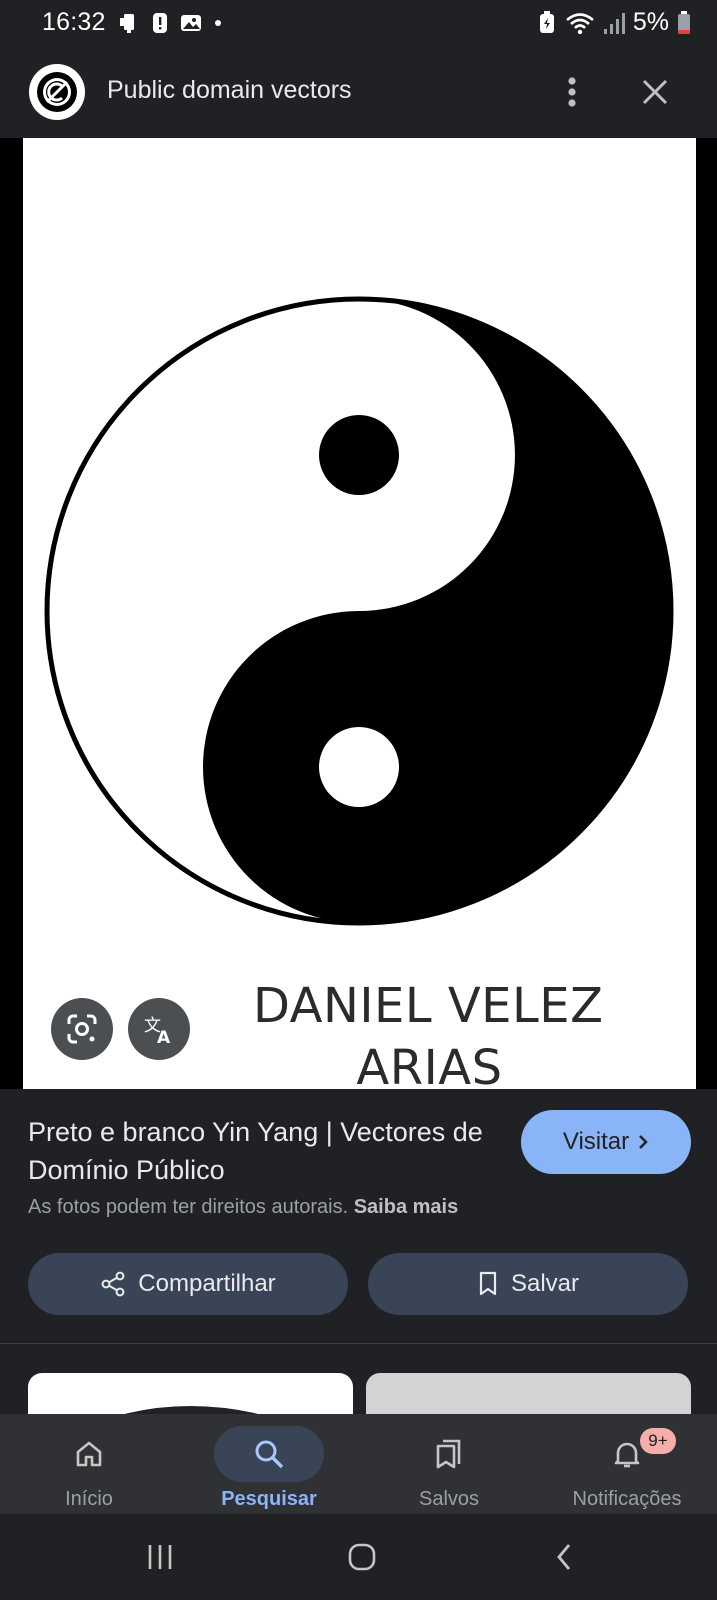  I want to click on status-time: 16:32, so click(74, 22).